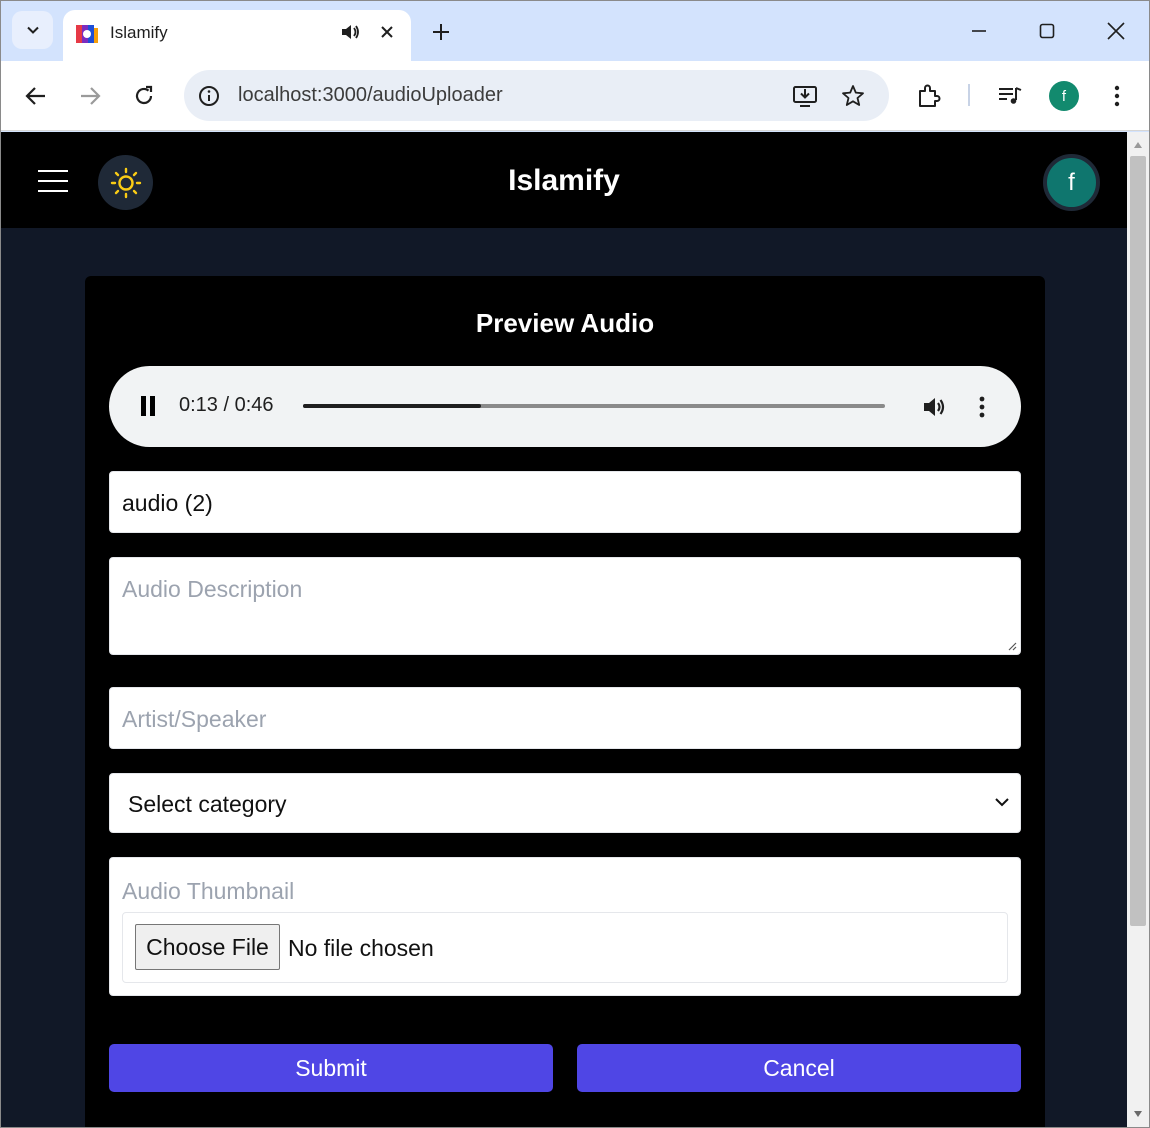  I want to click on player-options-button, so click(982, 407).